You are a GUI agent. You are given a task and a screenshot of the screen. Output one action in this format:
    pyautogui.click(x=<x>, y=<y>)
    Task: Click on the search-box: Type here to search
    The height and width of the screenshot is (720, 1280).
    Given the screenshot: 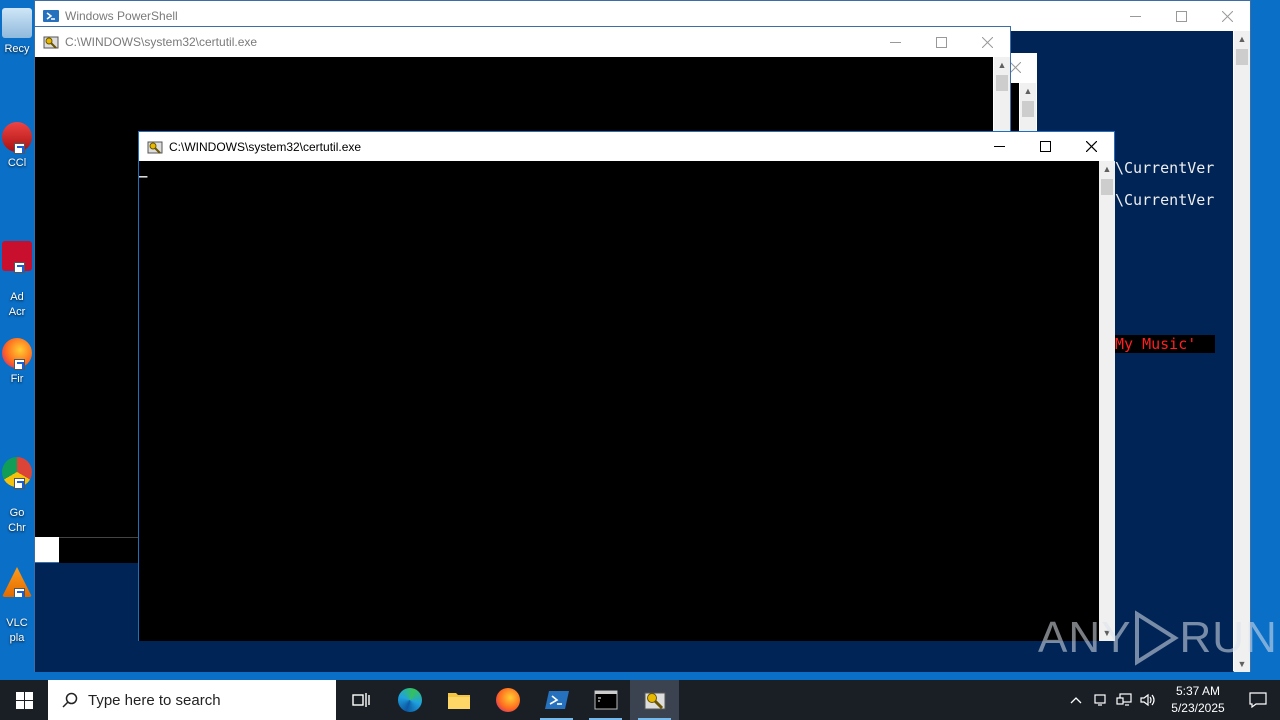 What is the action you would take?
    pyautogui.click(x=192, y=700)
    